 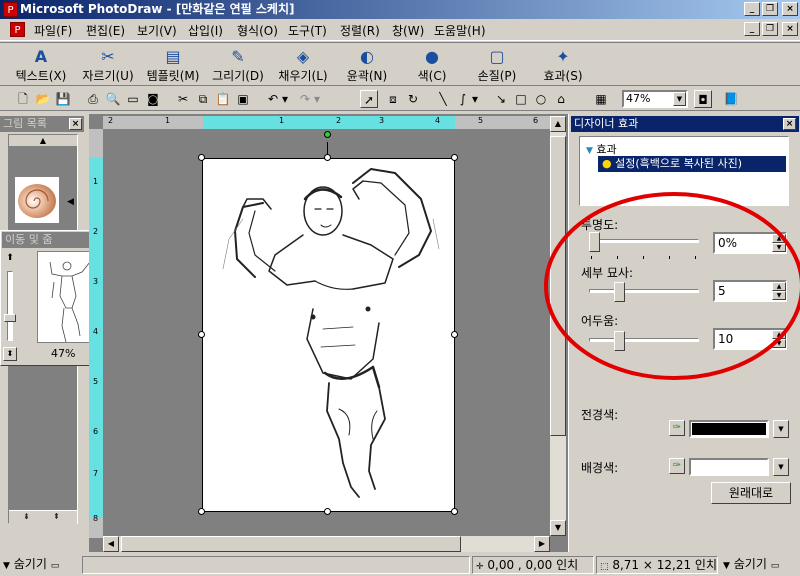 I want to click on scroll-top-icon: ⇞, so click(x=56, y=517).